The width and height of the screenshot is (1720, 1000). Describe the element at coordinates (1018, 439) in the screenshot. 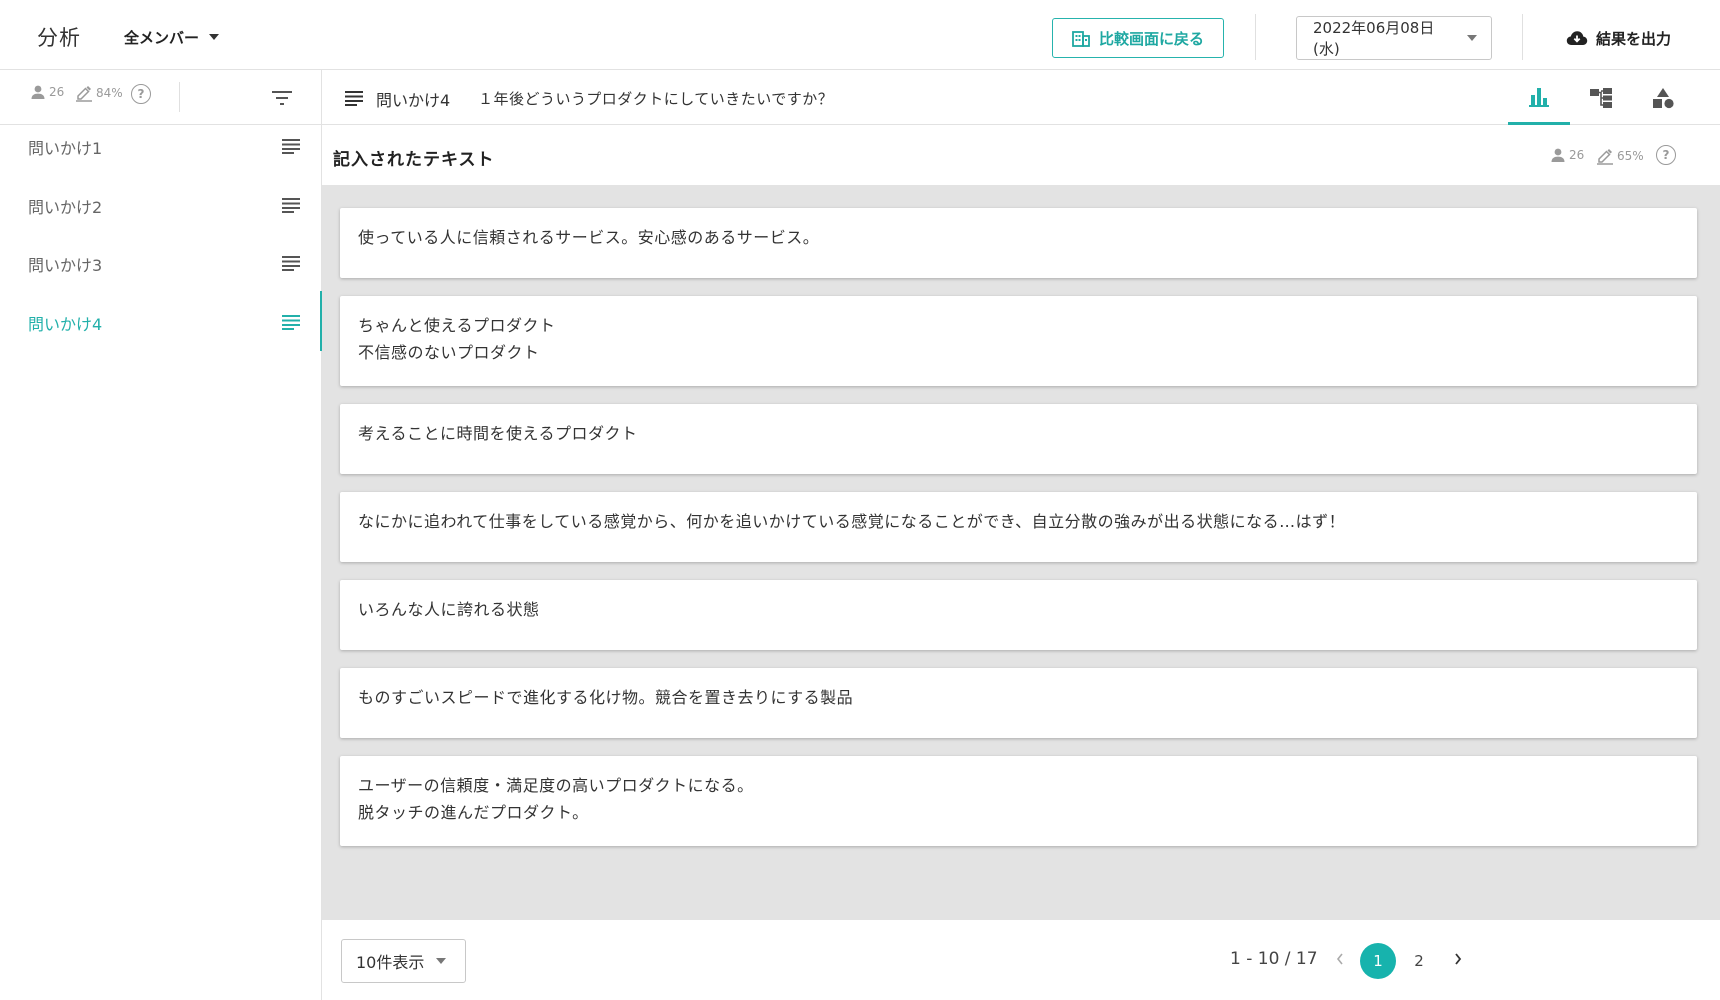

I see `answer-card: 考えることに時間を使えるプロダクト` at that location.